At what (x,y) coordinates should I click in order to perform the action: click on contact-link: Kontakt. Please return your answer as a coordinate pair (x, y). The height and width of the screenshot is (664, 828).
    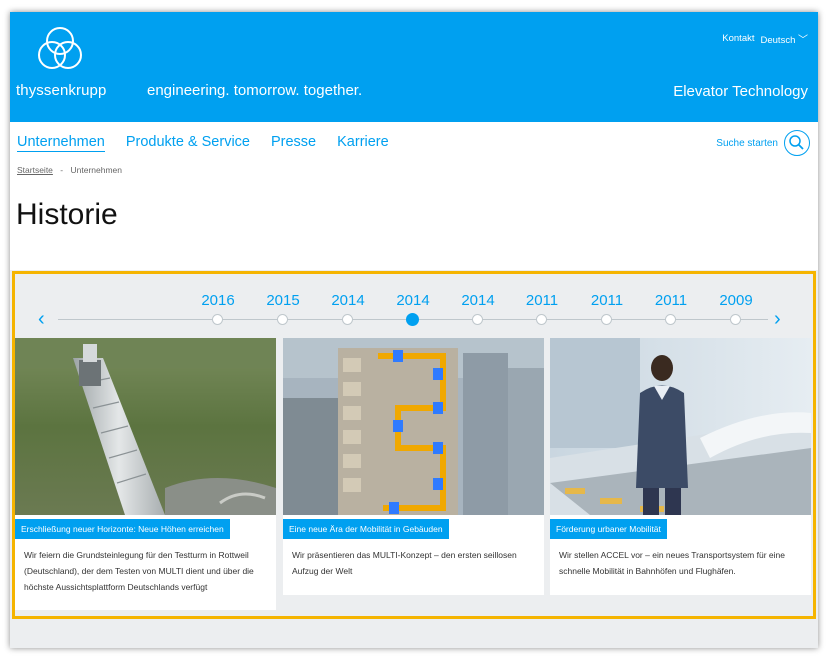
    Looking at the image, I should click on (738, 38).